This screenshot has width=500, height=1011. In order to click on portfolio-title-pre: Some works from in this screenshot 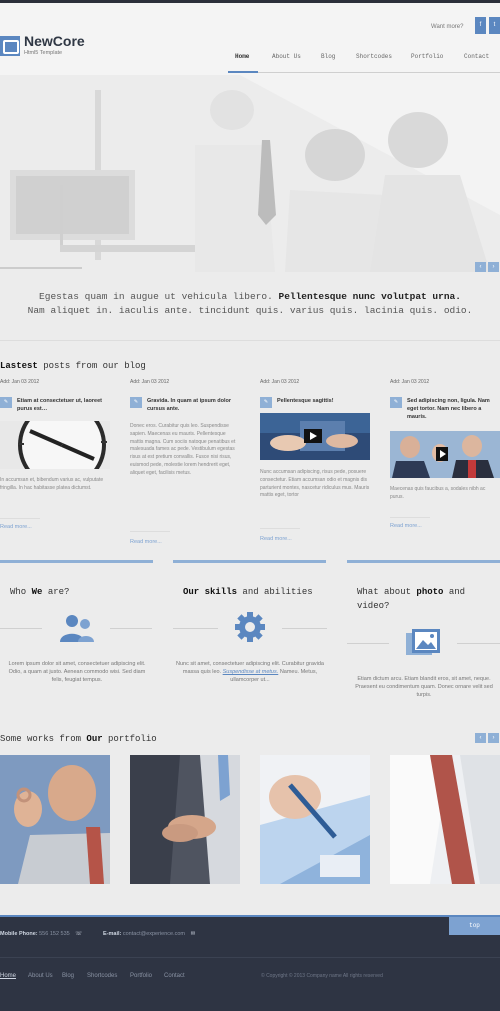, I will do `click(41, 739)`.